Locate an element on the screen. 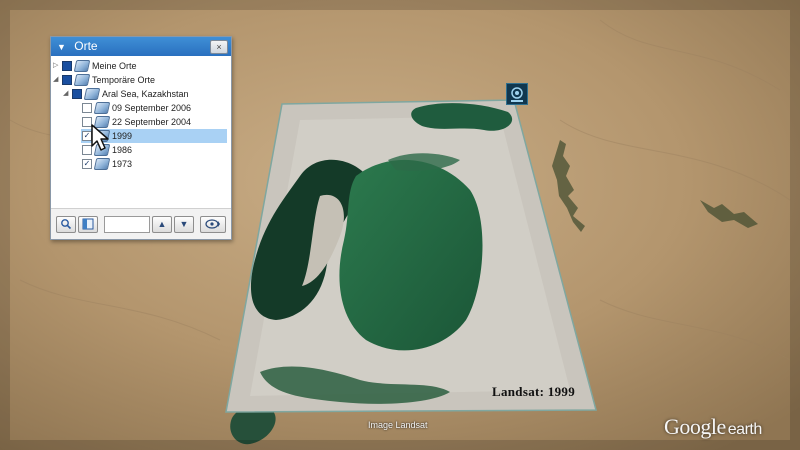 This screenshot has width=800, height=450. checkbox: ✓ is located at coordinates (87, 163).